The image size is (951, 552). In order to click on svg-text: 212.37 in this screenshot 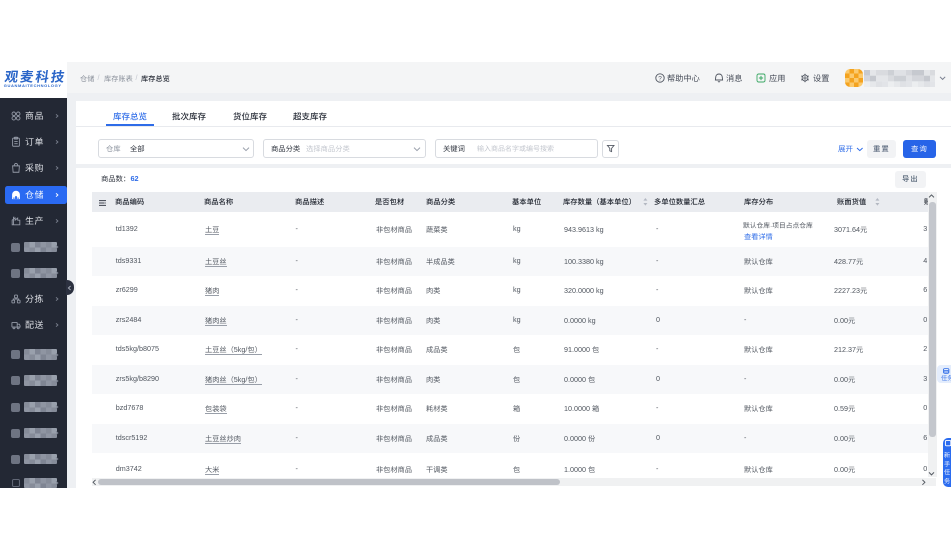, I will do `click(845, 349)`.